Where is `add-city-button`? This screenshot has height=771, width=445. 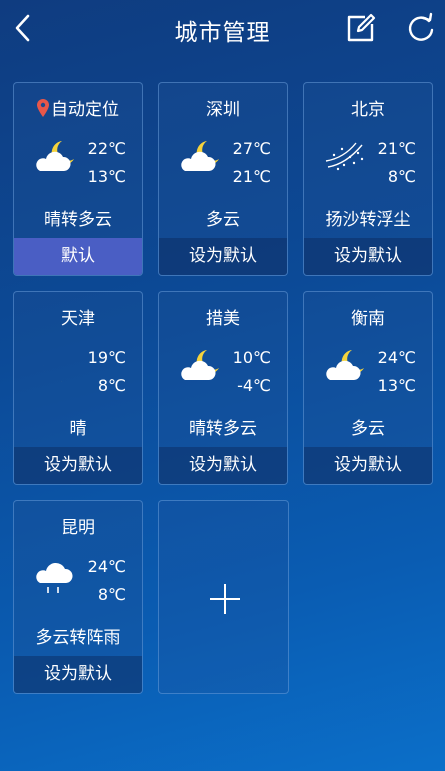
add-city-button is located at coordinates (223, 597).